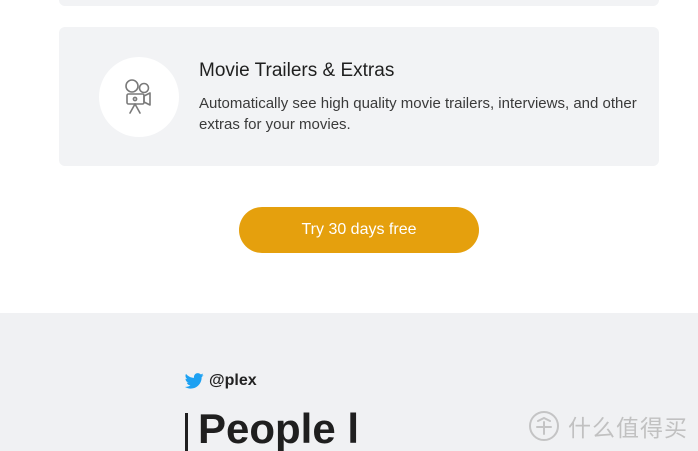 Image resolution: width=698 pixels, height=451 pixels. What do you see at coordinates (233, 380) in the screenshot?
I see `twitter-handle: @plex` at bounding box center [233, 380].